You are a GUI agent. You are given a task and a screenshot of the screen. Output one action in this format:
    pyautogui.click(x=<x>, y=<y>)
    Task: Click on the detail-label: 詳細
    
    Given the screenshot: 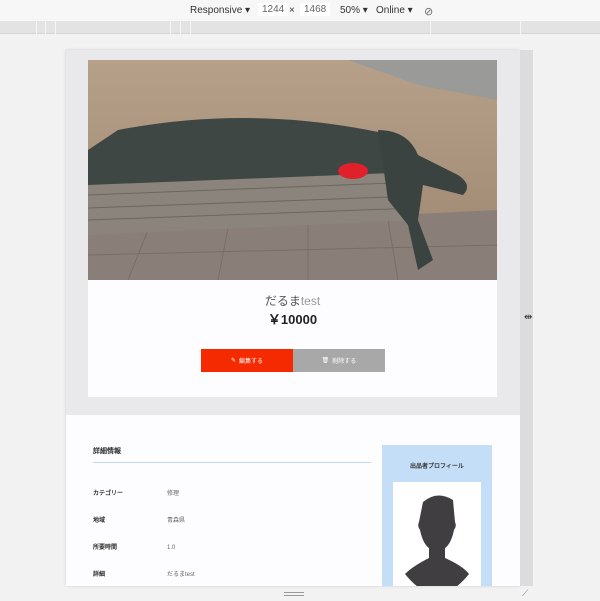 What is the action you would take?
    pyautogui.click(x=99, y=575)
    